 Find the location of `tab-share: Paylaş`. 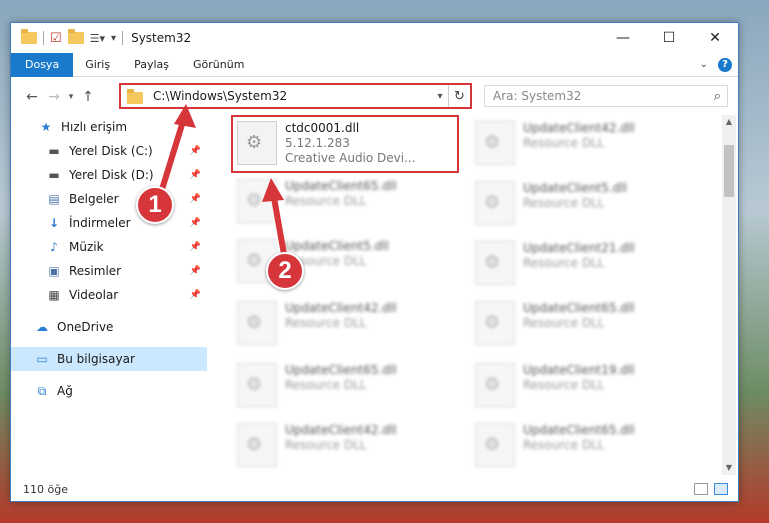

tab-share: Paylaş is located at coordinates (151, 65).